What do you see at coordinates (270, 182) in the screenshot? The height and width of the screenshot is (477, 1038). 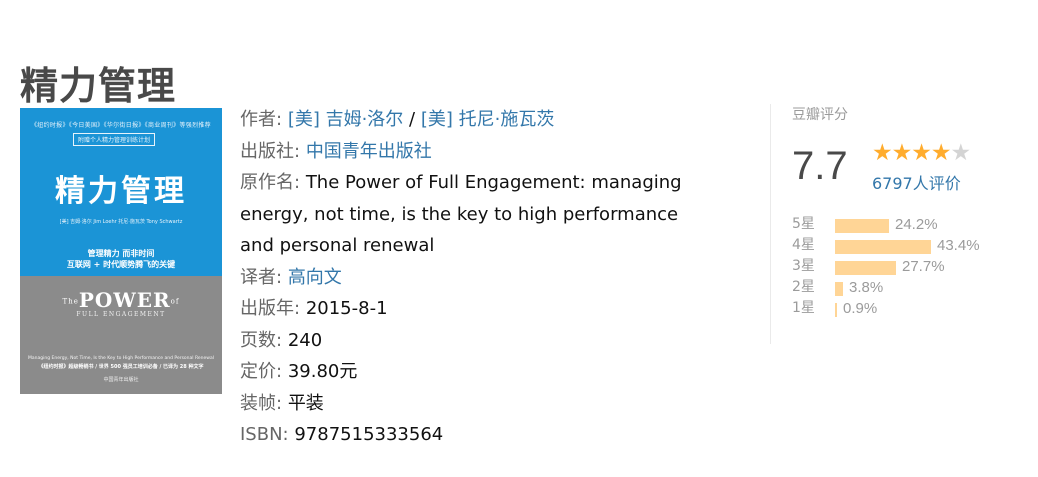 I see `original-title-label: 原作名:` at bounding box center [270, 182].